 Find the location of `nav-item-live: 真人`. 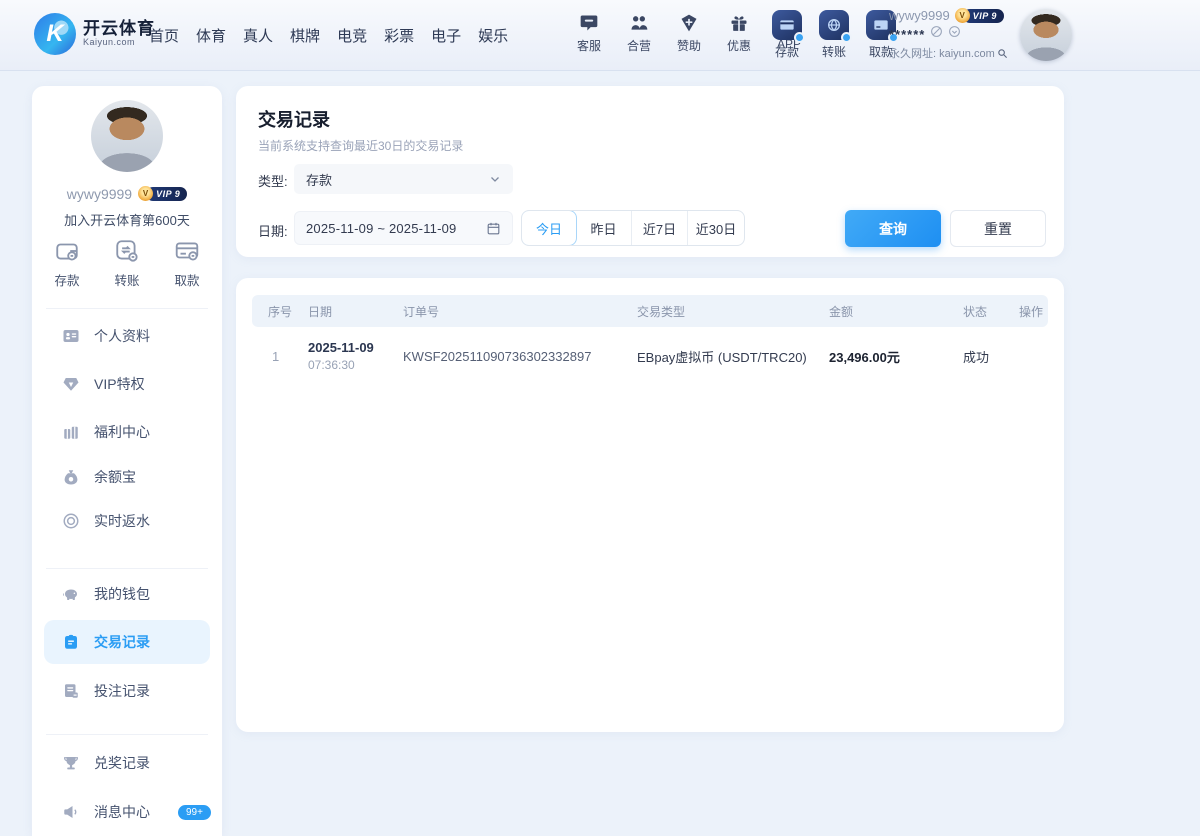

nav-item-live: 真人 is located at coordinates (258, 35).